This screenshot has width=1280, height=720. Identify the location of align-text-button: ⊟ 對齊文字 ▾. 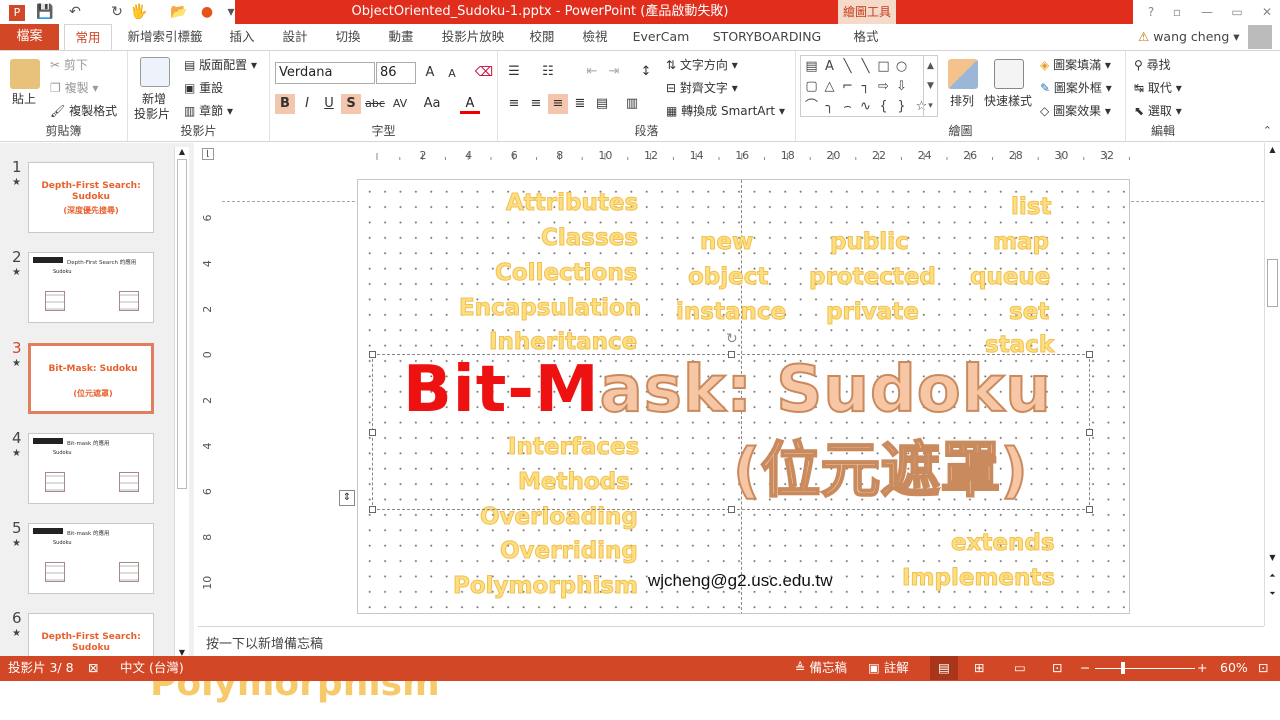
(702, 88).